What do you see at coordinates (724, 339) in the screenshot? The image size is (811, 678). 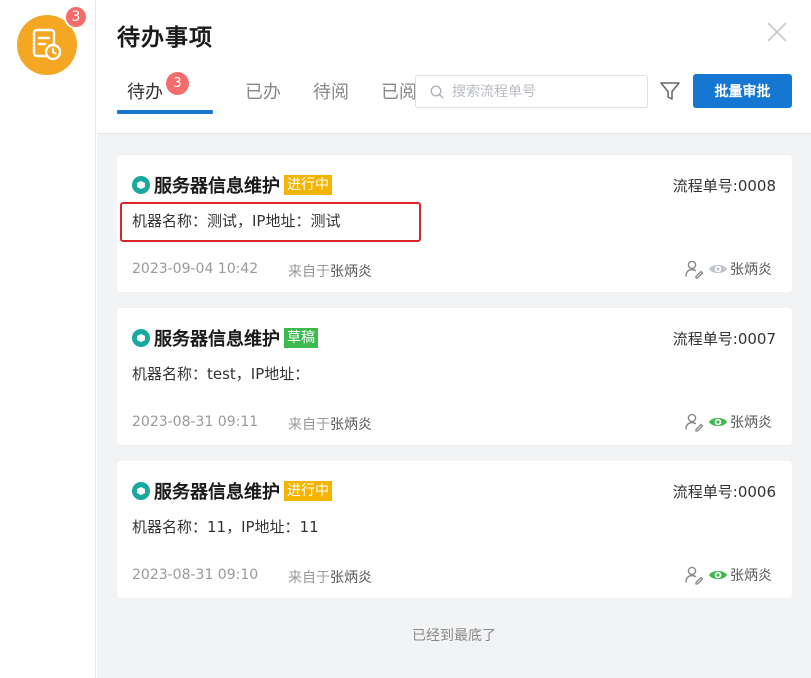 I see `flow-number: 流程单号:0007` at bounding box center [724, 339].